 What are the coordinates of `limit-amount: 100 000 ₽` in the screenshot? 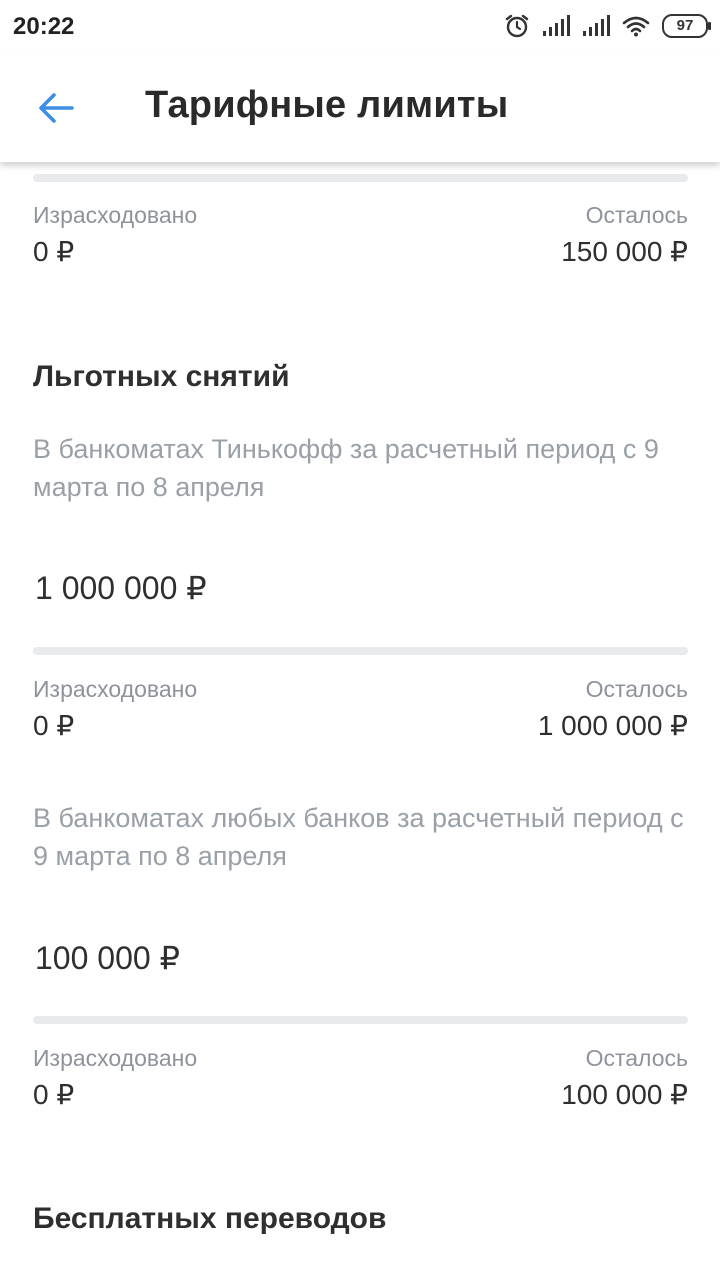 It's located at (107, 958).